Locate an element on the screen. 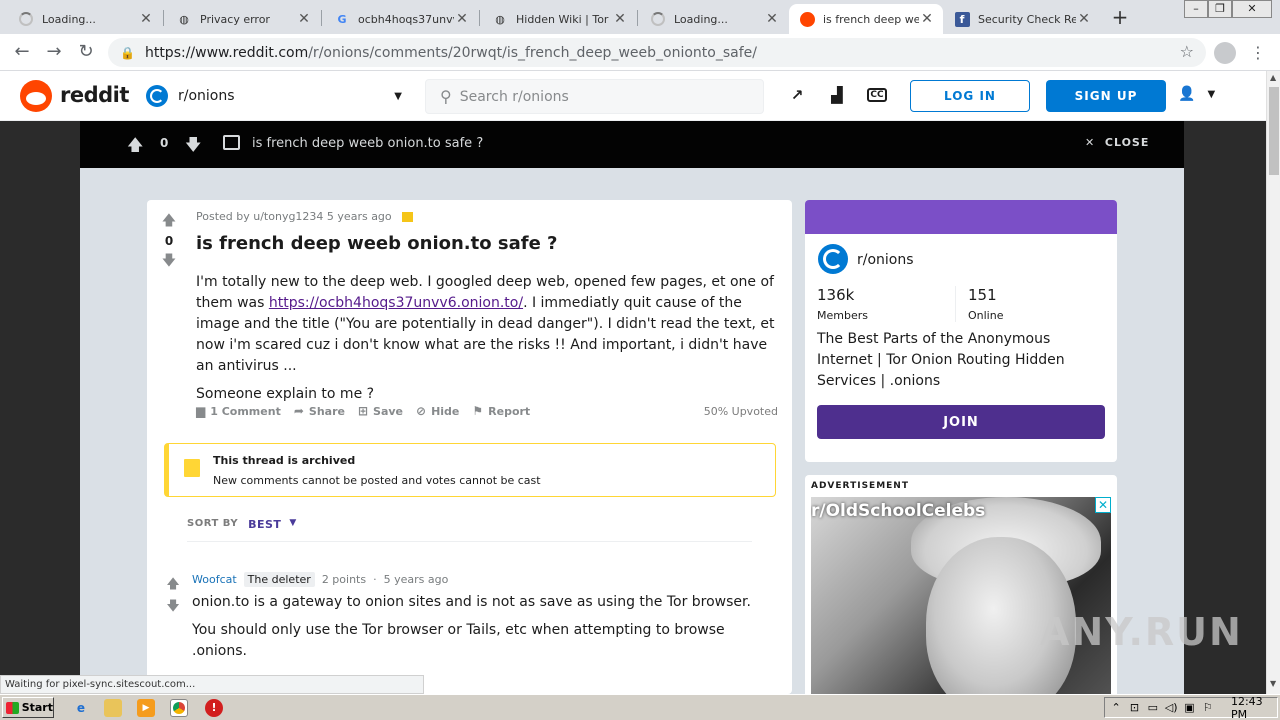  browser-tab: f Security Check Req ✕ is located at coordinates (1022, 19).